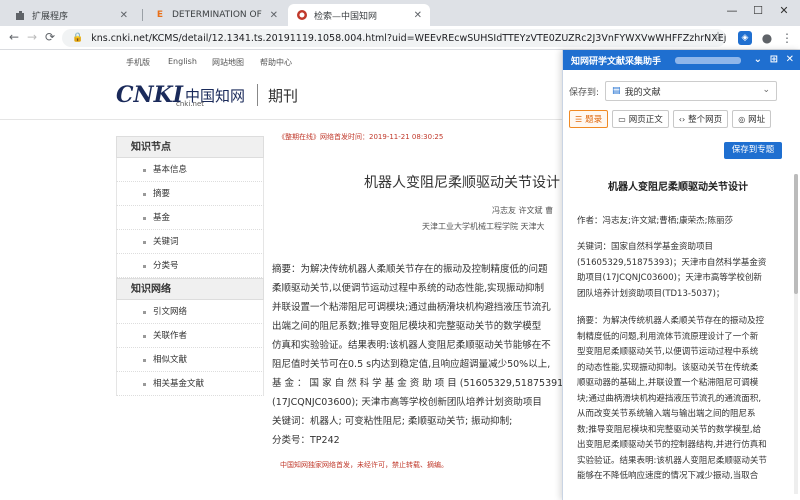 This screenshot has height=500, width=800. What do you see at coordinates (258, 95) in the screenshot?
I see `brand-divider` at bounding box center [258, 95].